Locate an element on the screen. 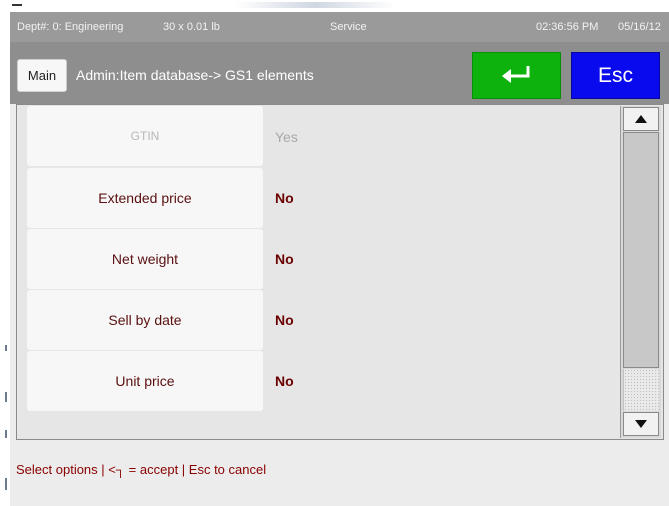 This screenshot has height=506, width=669. scale-label: 30 x 0.01 lb is located at coordinates (191, 27).